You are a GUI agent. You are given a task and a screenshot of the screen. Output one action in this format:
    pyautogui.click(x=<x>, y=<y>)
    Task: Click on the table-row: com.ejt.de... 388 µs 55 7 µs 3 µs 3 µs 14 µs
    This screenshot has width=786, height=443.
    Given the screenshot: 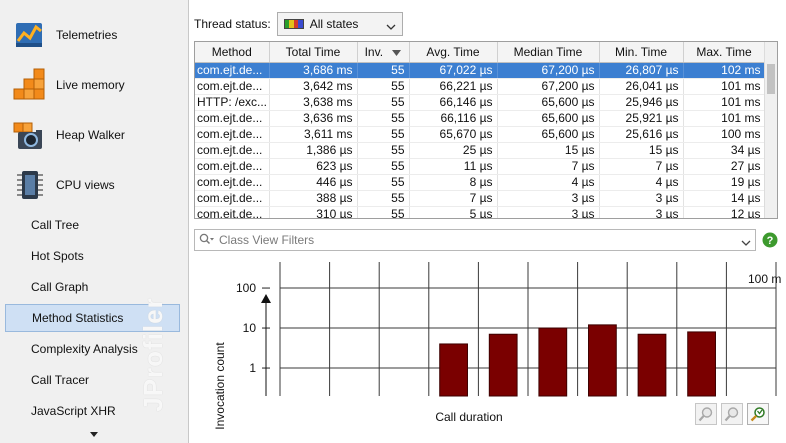 What is the action you would take?
    pyautogui.click(x=480, y=198)
    